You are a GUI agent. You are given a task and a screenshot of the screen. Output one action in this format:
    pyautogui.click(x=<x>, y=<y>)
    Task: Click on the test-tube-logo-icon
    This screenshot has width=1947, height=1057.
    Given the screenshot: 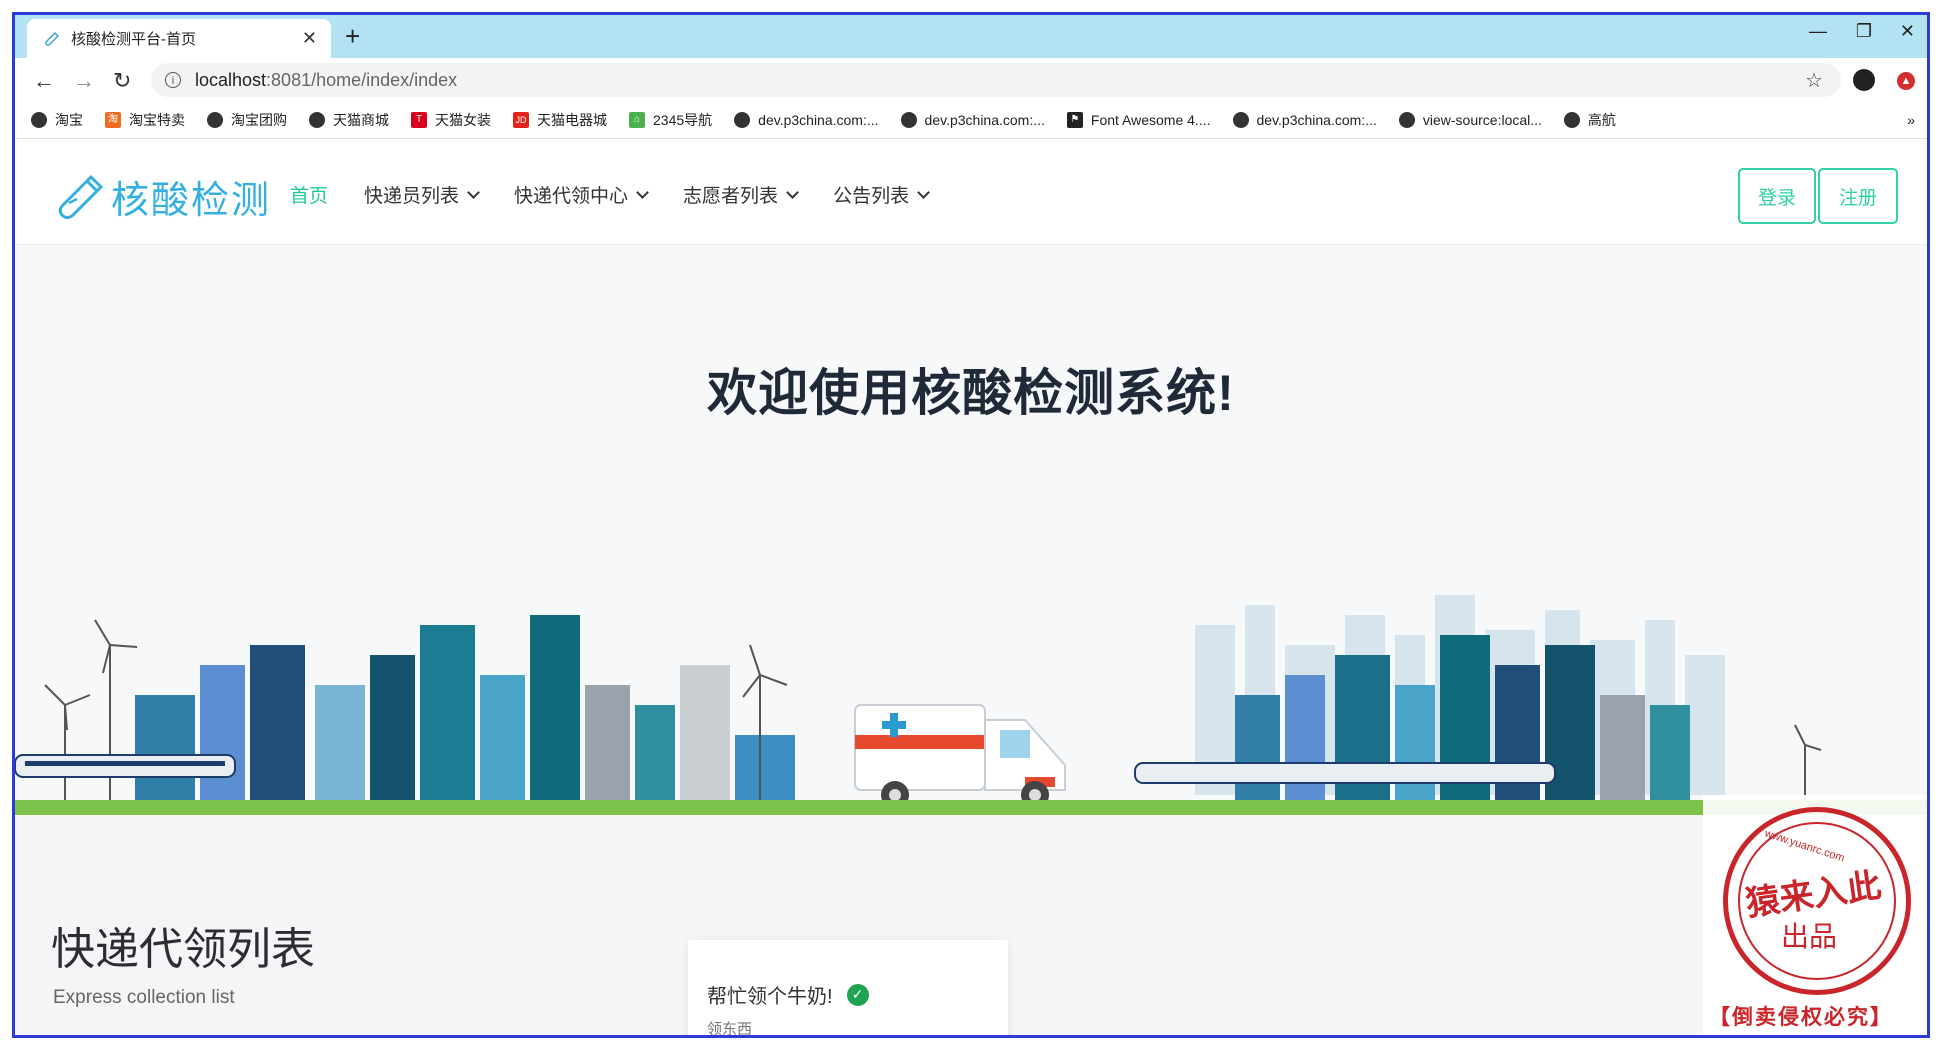 What is the action you would take?
    pyautogui.click(x=81, y=196)
    